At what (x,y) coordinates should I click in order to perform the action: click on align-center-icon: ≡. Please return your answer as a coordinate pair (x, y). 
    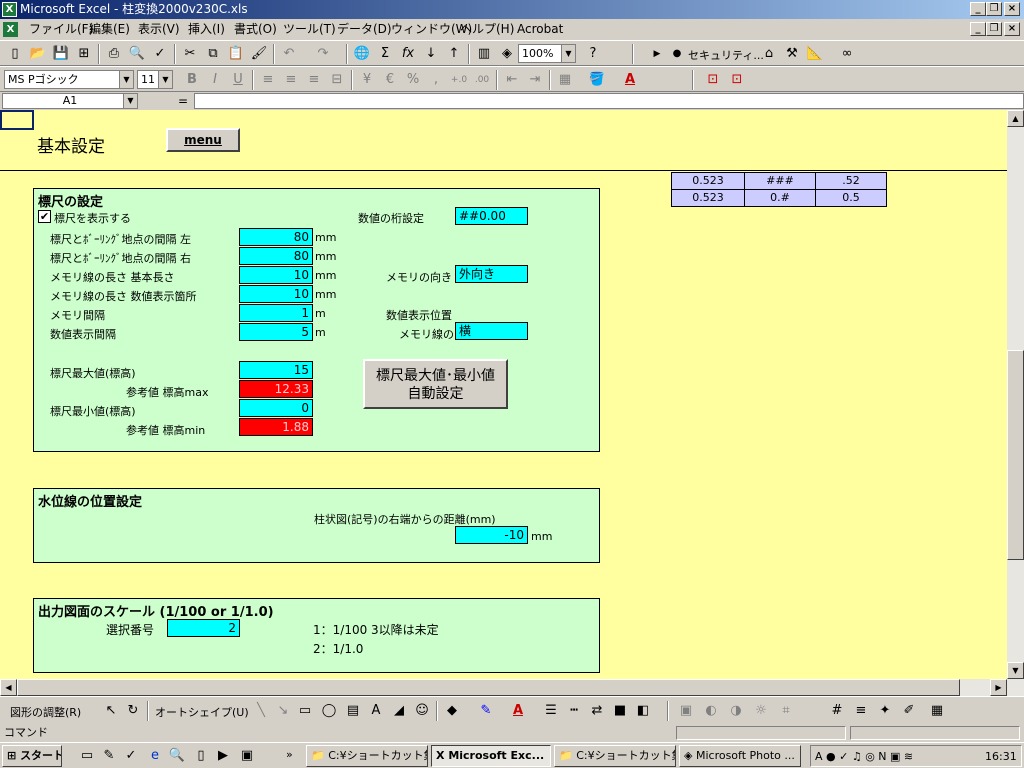
    Looking at the image, I should click on (291, 80).